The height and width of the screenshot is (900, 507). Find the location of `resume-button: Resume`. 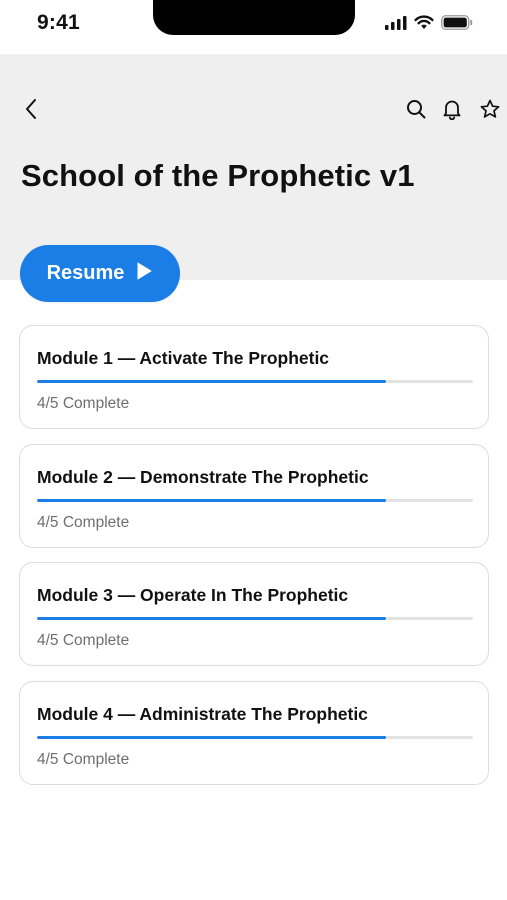

resume-button: Resume is located at coordinates (100, 273).